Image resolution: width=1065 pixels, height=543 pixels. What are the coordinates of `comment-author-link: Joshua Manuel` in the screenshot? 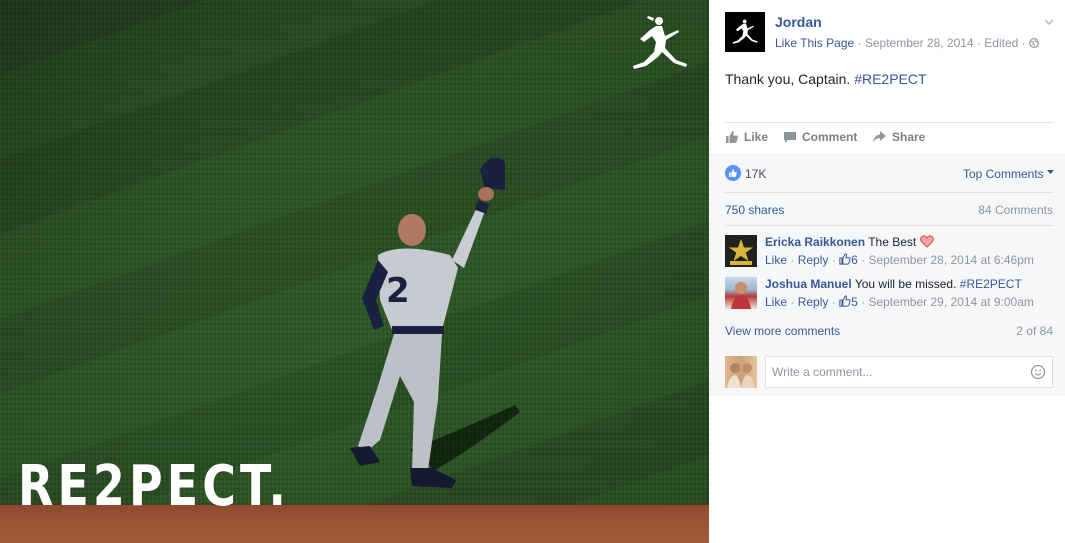 It's located at (808, 284).